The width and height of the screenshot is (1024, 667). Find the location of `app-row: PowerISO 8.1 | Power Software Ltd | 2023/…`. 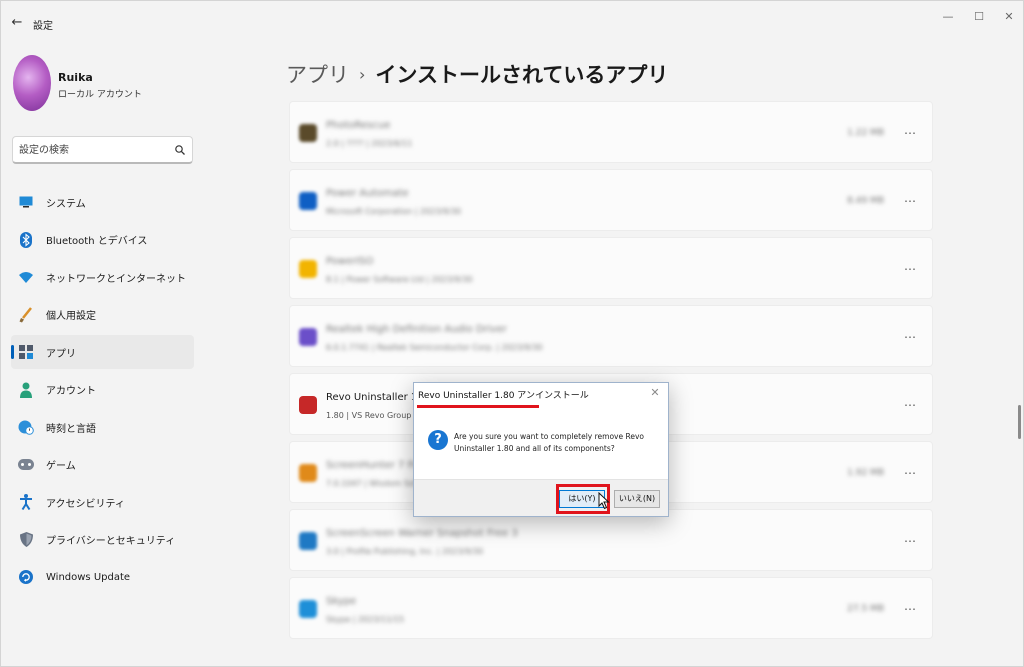

app-row: PowerISO 8.1 | Power Software Ltd | 2023/… is located at coordinates (611, 268).